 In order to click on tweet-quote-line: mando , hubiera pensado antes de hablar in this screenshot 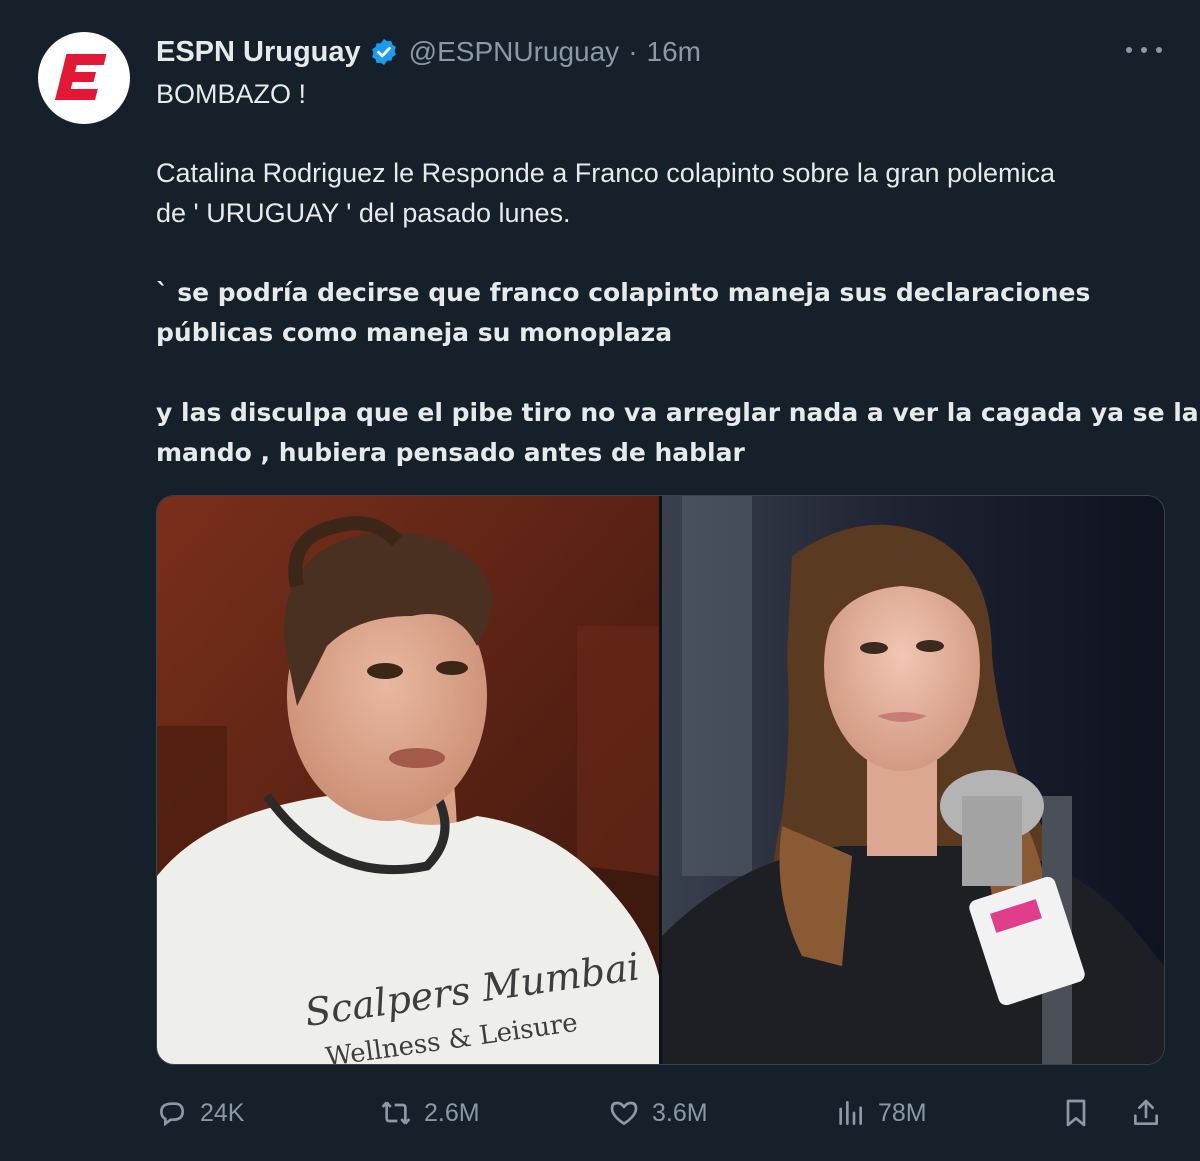, I will do `click(450, 452)`.